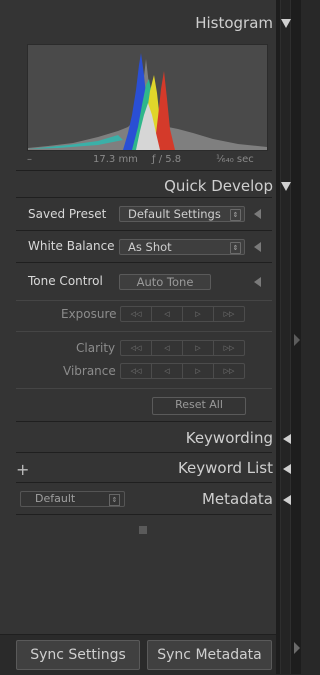 This screenshot has width=320, height=675. Describe the element at coordinates (146, 160) in the screenshot. I see `histogram-info: – 17.3 mm ƒ / 5.8 ¹⁄₆₄₀ sec` at that location.